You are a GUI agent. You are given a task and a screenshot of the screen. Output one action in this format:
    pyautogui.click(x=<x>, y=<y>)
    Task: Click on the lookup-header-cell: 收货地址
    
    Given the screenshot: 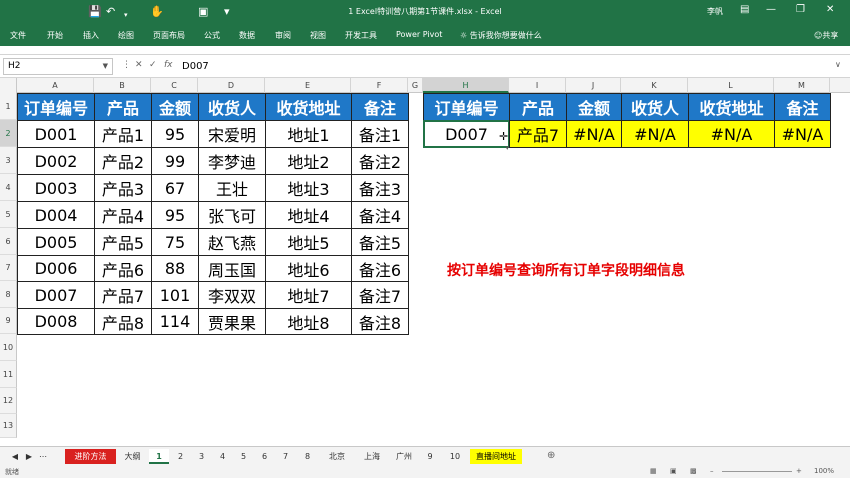 What is the action you would take?
    pyautogui.click(x=731, y=107)
    